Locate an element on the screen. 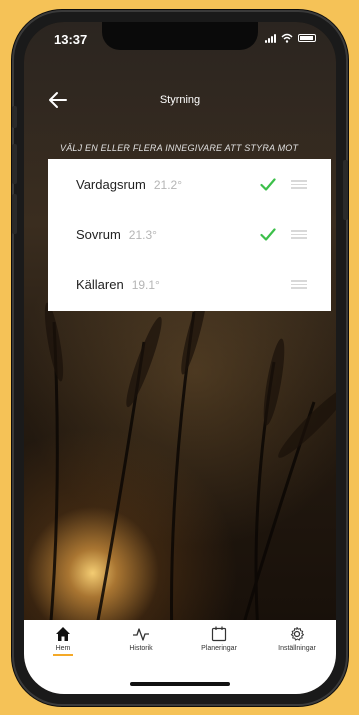  wifi-icon is located at coordinates (287, 38).